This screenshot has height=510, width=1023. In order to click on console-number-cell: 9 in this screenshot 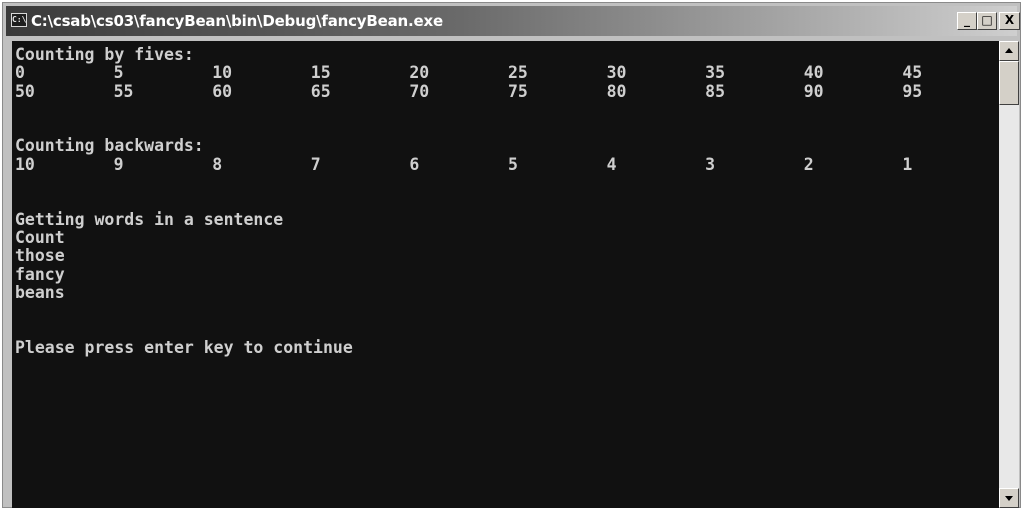, I will do `click(118, 164)`.